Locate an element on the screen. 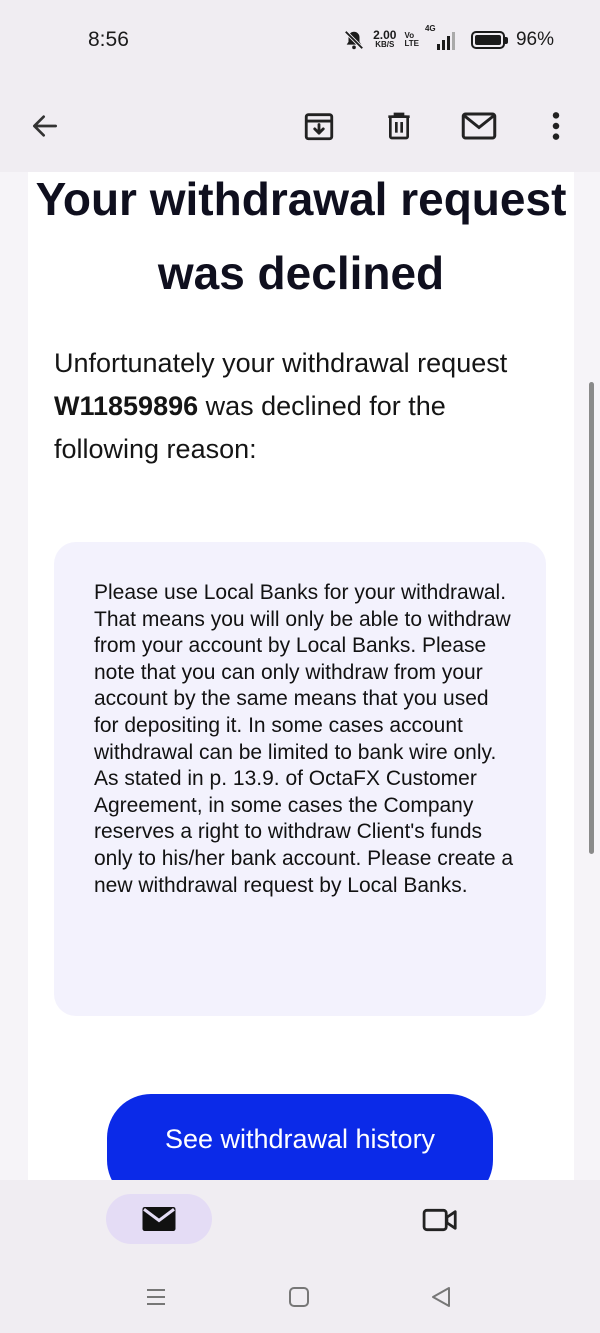 The height and width of the screenshot is (1333, 600). more-options-button is located at coordinates (556, 126).